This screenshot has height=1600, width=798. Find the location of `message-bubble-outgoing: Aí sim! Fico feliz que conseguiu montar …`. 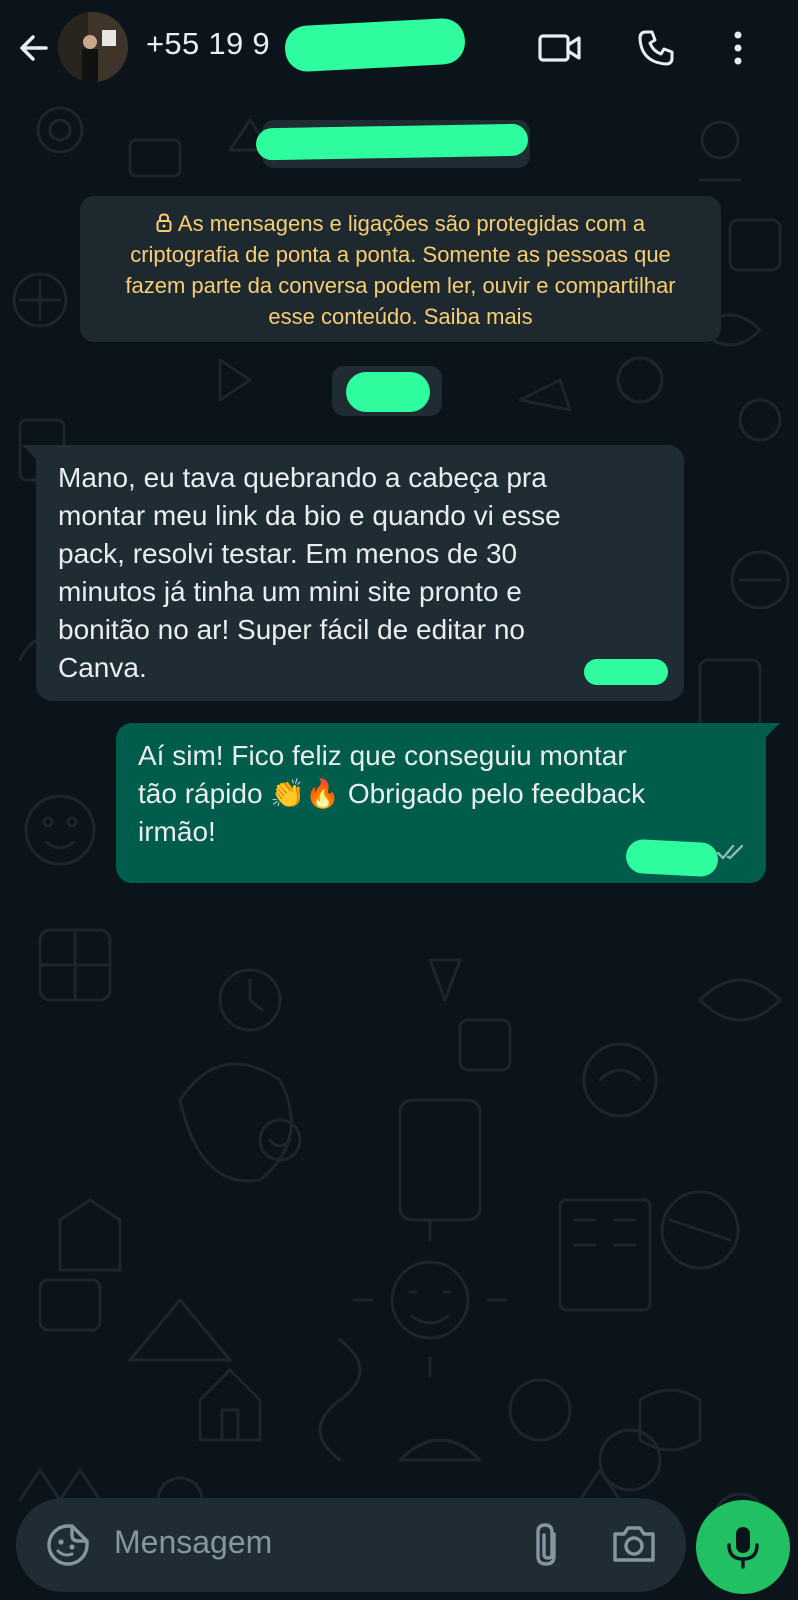

message-bubble-outgoing: Aí sim! Fico feliz que conseguiu montar … is located at coordinates (448, 803).